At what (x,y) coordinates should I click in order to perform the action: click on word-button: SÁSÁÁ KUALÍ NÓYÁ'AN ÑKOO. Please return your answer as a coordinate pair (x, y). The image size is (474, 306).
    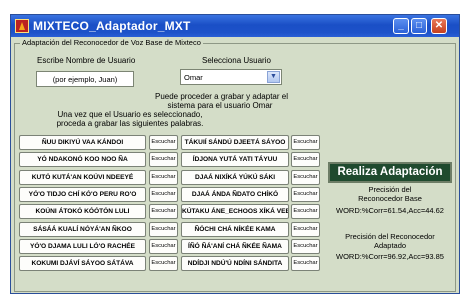
    Looking at the image, I should click on (82, 229).